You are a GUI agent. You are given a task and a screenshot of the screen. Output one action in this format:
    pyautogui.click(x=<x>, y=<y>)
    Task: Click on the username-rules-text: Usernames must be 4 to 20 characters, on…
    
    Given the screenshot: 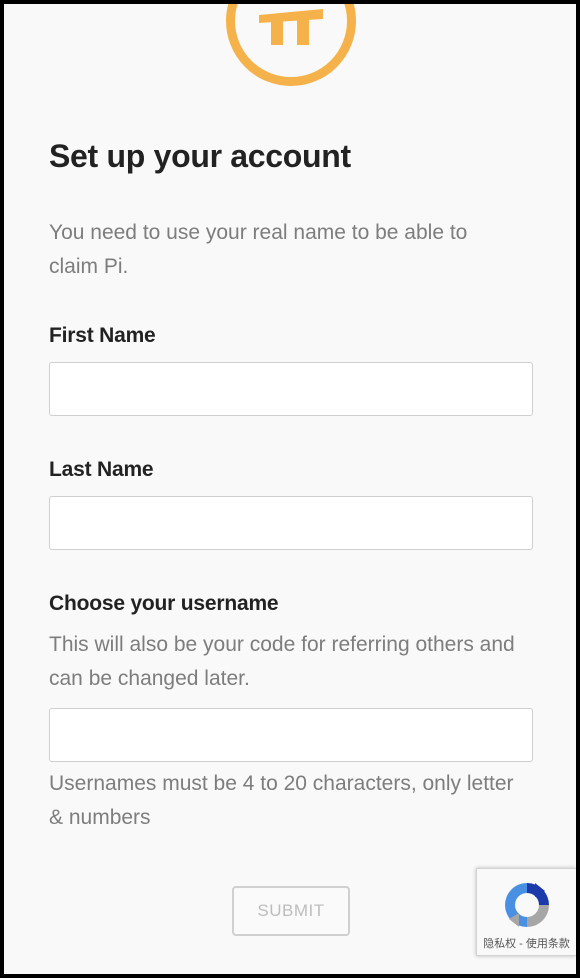 What is the action you would take?
    pyautogui.click(x=281, y=800)
    